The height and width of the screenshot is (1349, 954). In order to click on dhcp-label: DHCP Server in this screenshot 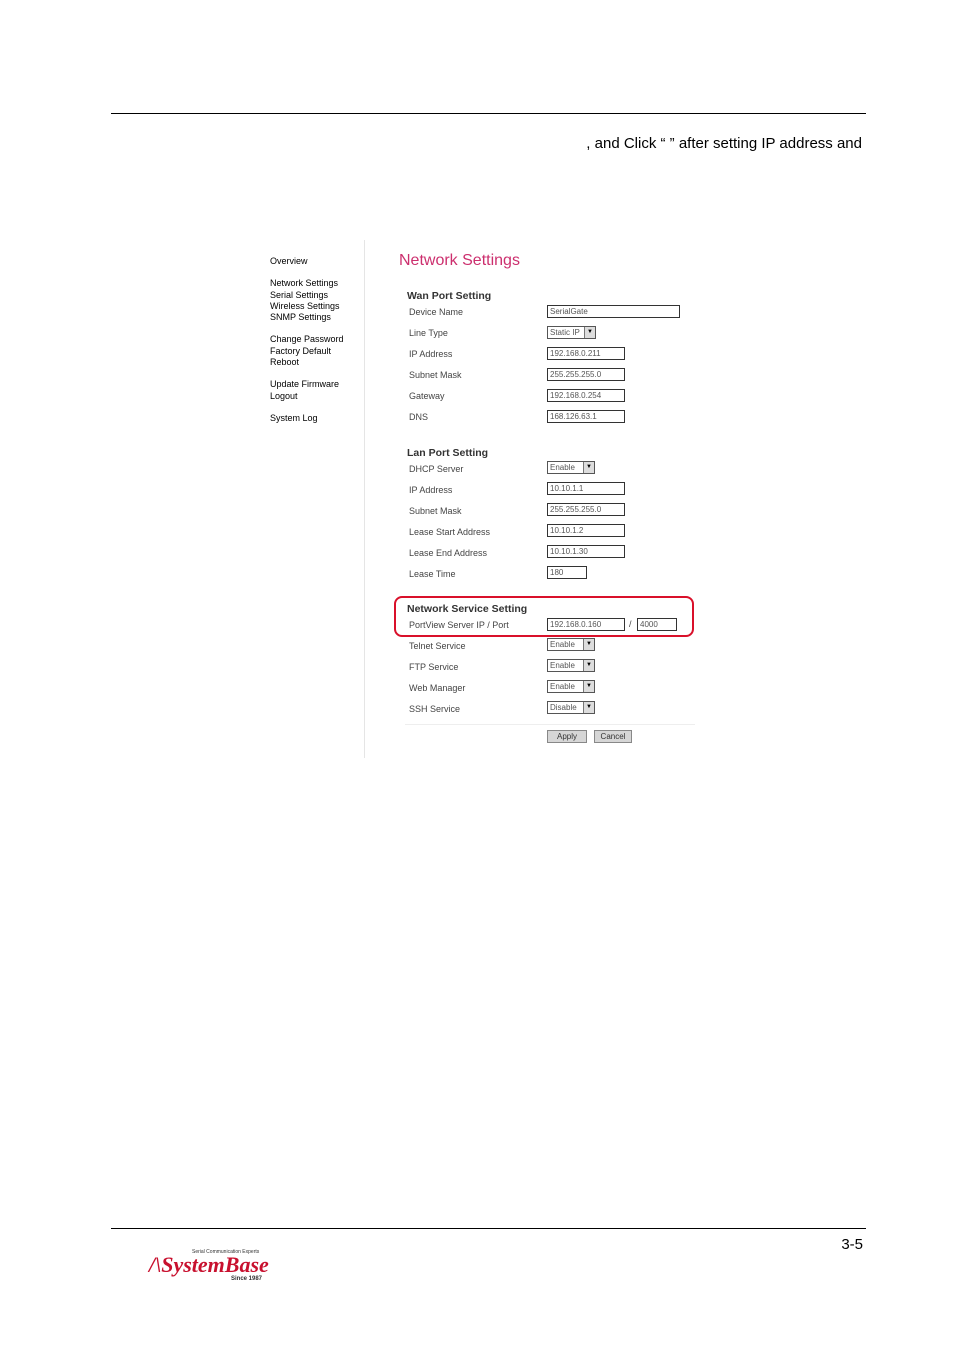, I will do `click(436, 469)`.